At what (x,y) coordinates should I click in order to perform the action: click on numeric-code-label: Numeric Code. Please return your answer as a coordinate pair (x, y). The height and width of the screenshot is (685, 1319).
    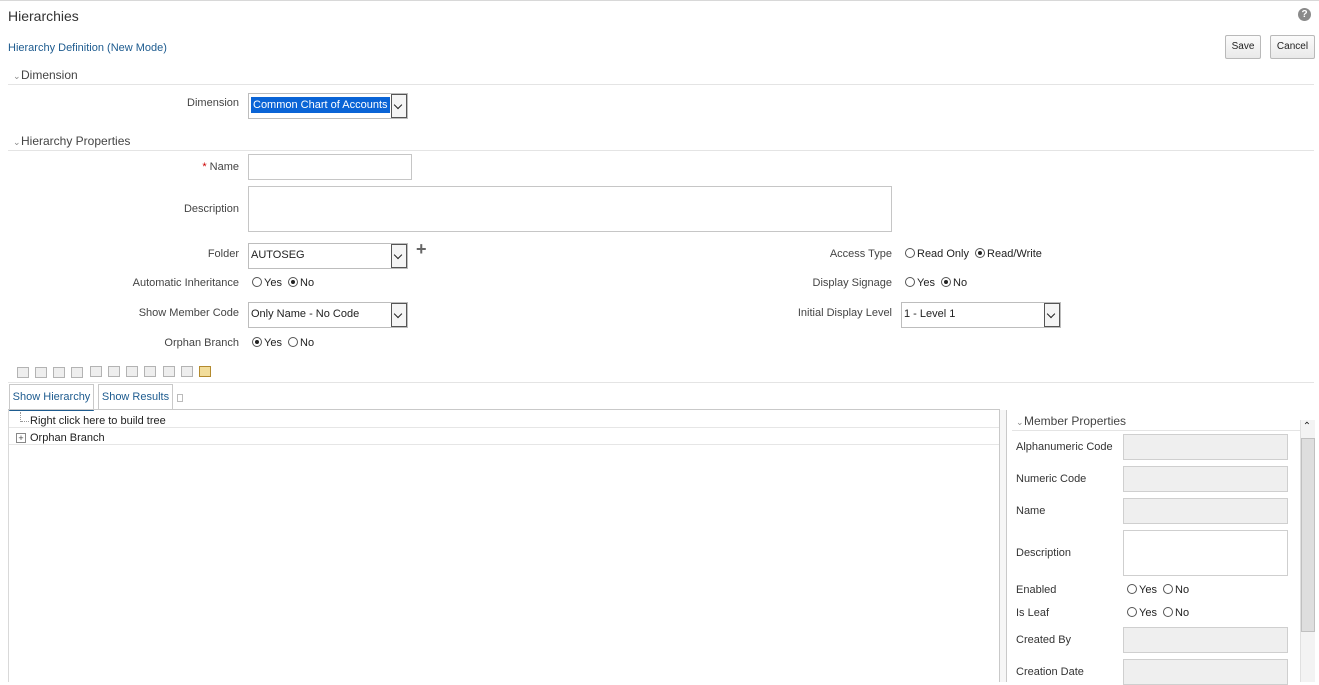
    Looking at the image, I should click on (1051, 479).